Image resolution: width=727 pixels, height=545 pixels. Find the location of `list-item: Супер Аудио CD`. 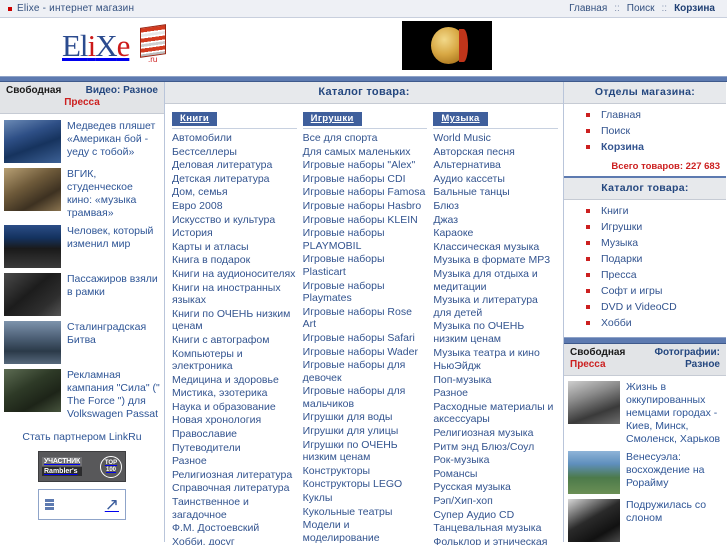

list-item: Супер Аудио CD is located at coordinates (495, 516).